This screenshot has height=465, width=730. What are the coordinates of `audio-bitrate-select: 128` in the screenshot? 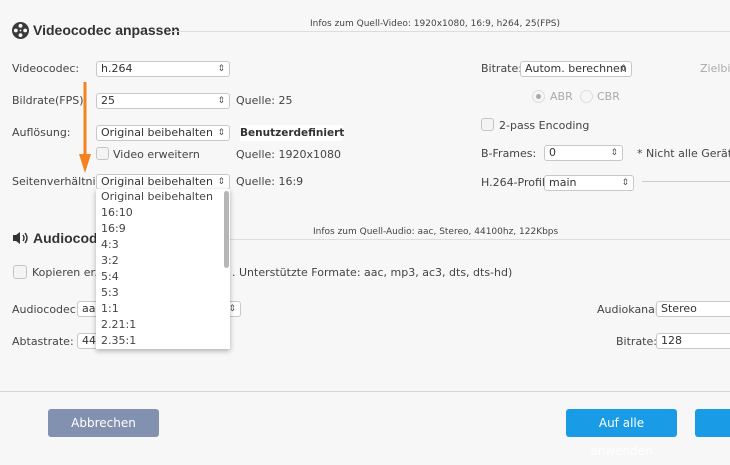 It's located at (693, 341).